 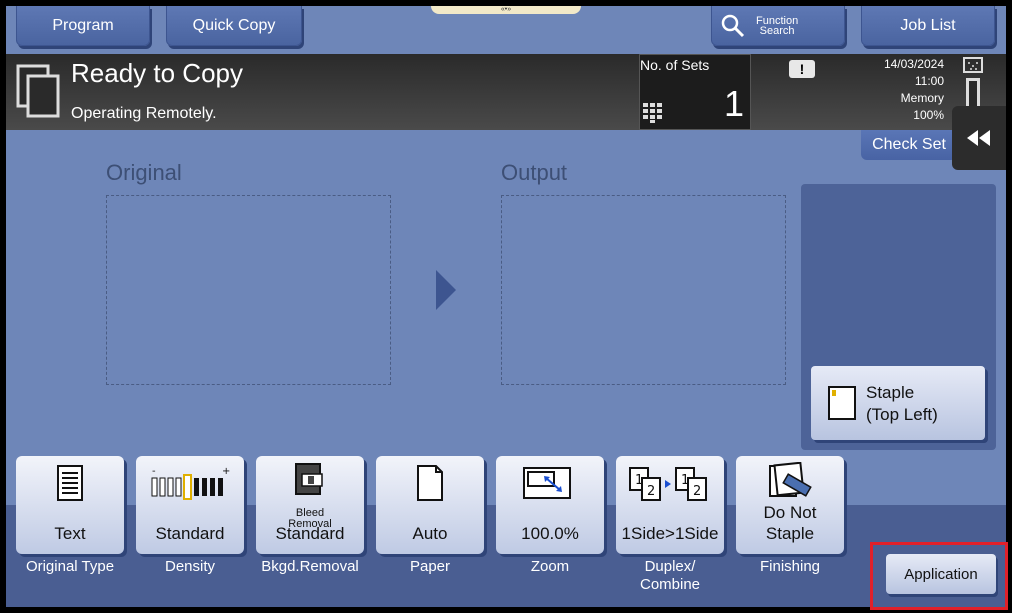 I want to click on search-icon, so click(x=733, y=25).